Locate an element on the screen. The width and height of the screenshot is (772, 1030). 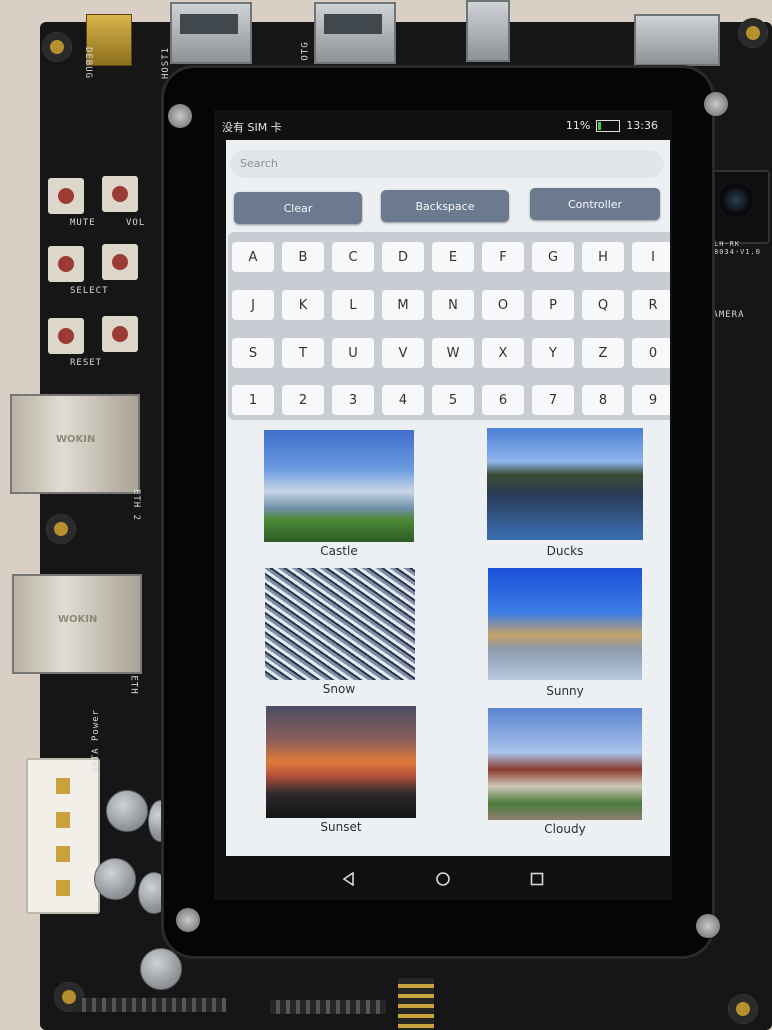
thumbnail-sunset is located at coordinates (341, 762).